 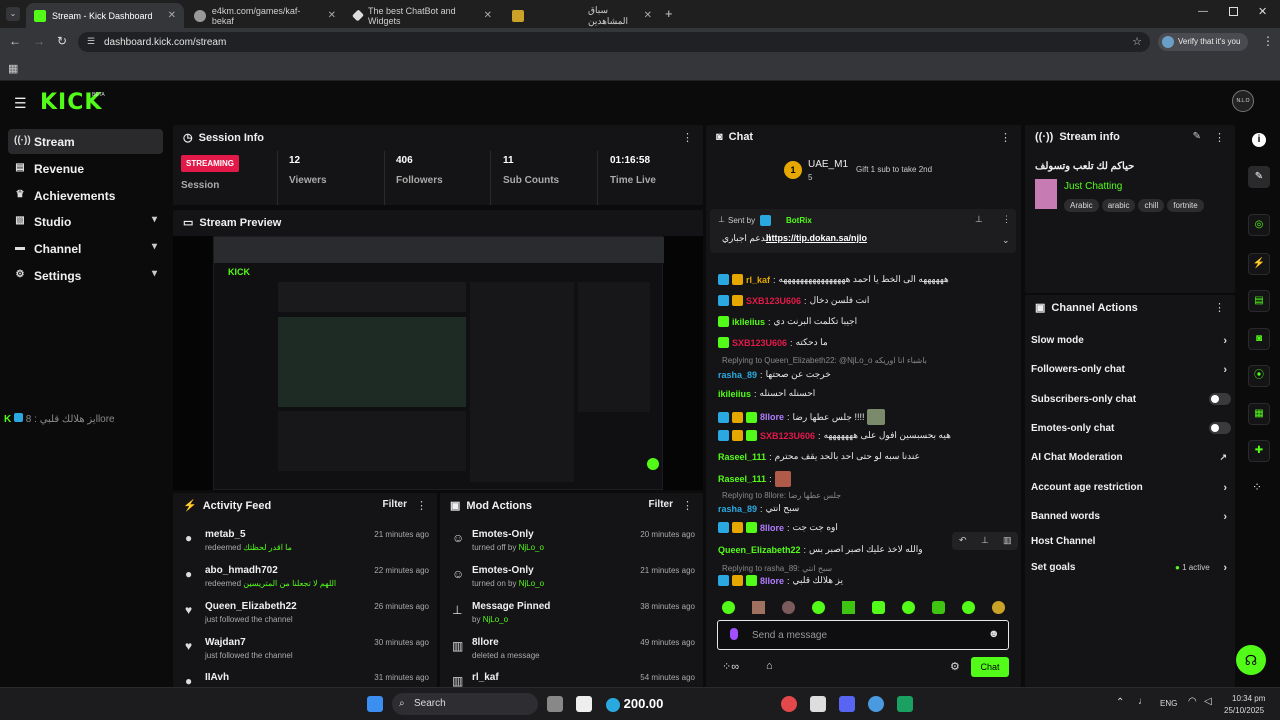 What do you see at coordinates (787, 321) in the screenshot?
I see `chat-message: ikileiius: اجيبا تكلمت البرنت دي` at bounding box center [787, 321].